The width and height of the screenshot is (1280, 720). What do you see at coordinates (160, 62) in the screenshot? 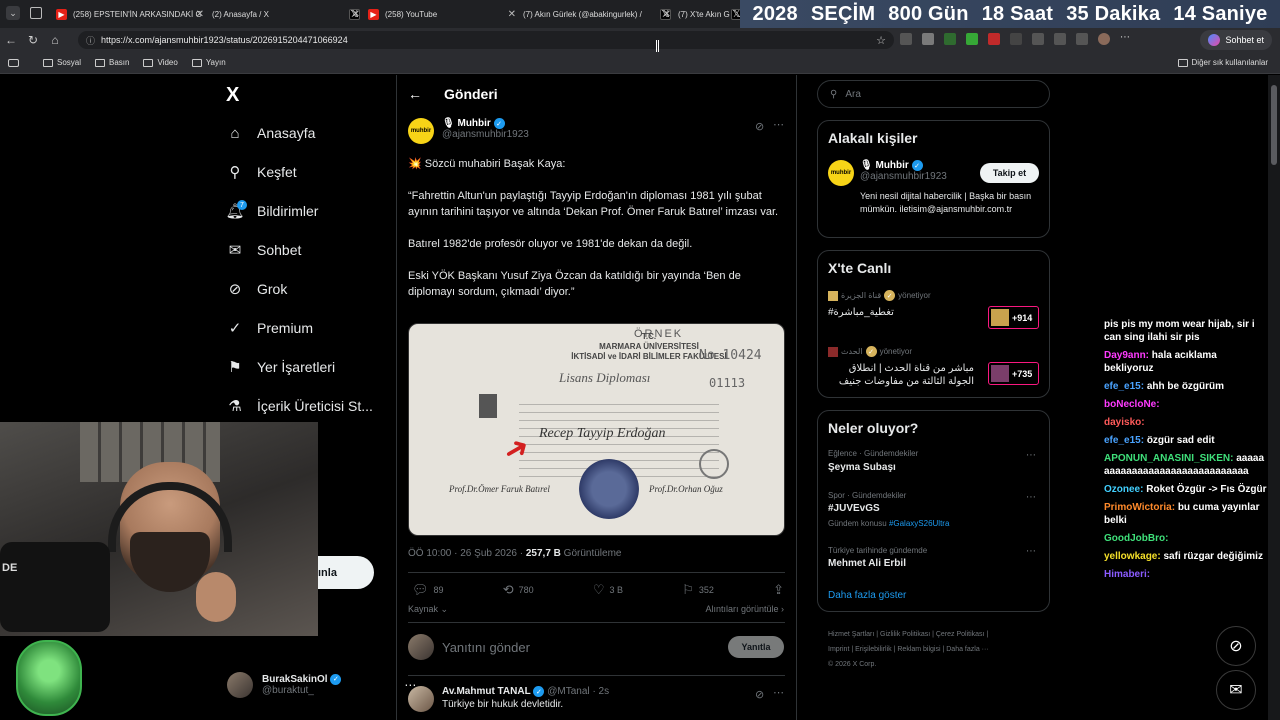
I see `bookmark-folder: Video` at bounding box center [160, 62].